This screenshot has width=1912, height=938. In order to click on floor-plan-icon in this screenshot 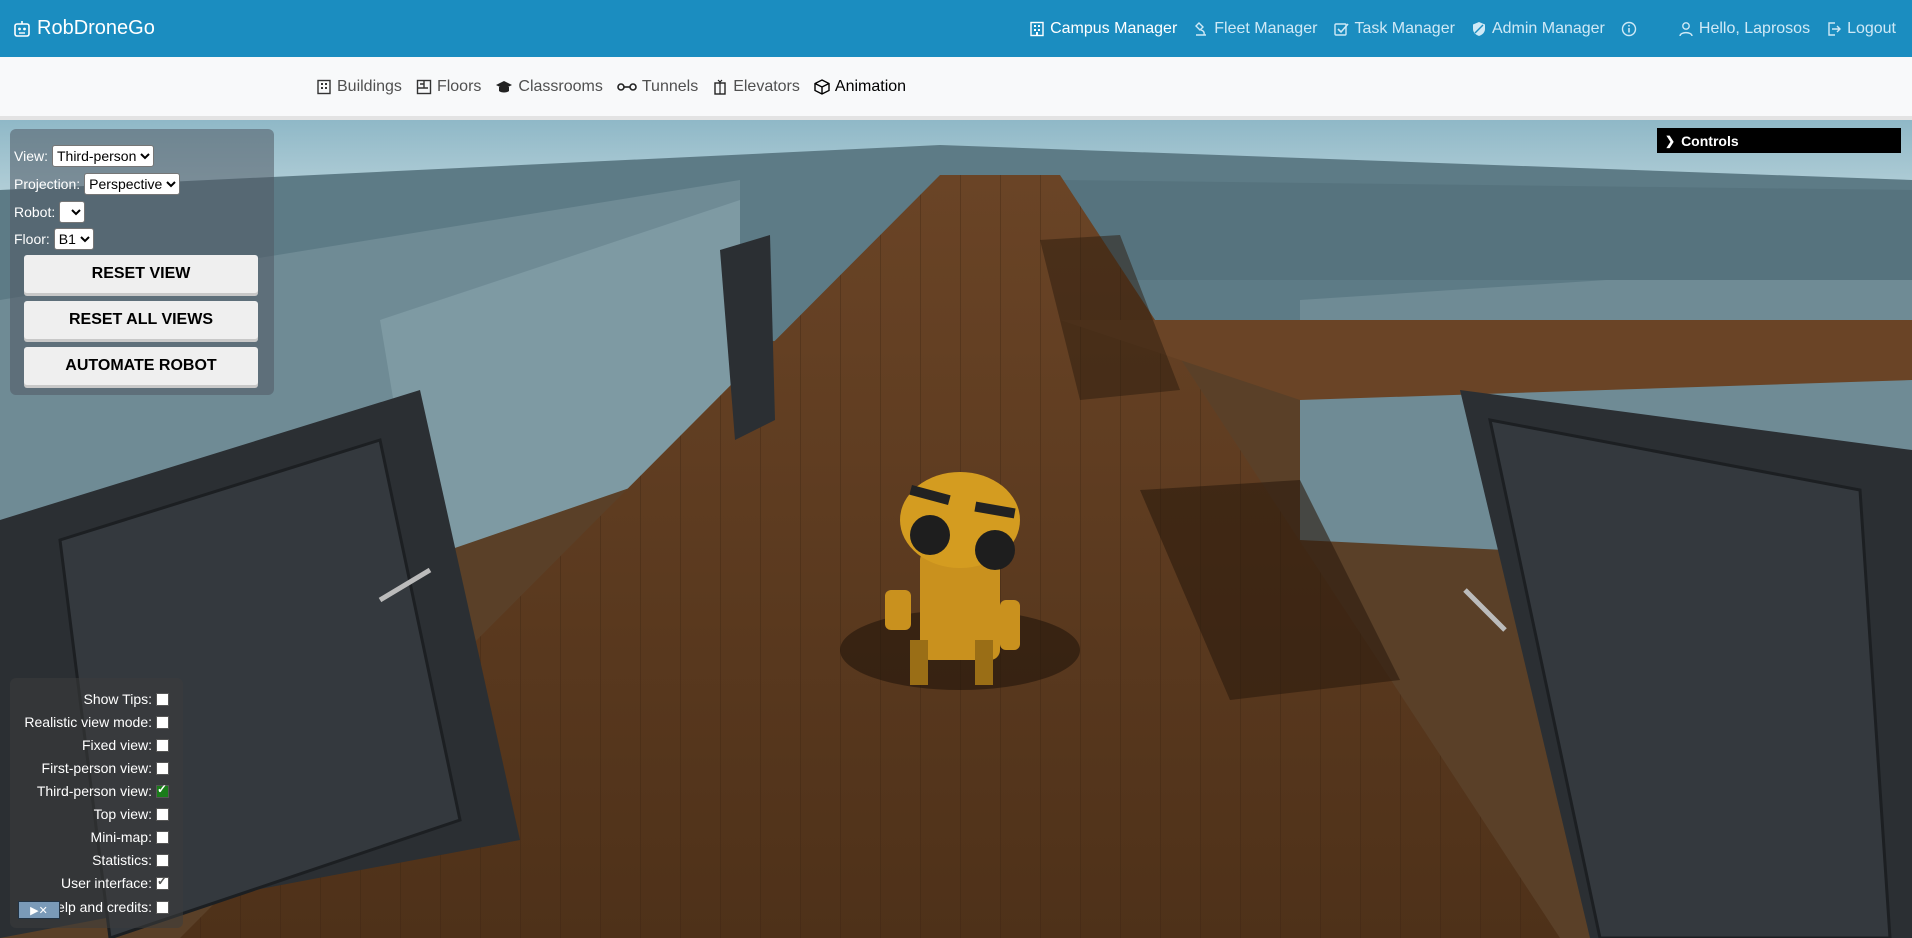, I will do `click(424, 86)`.